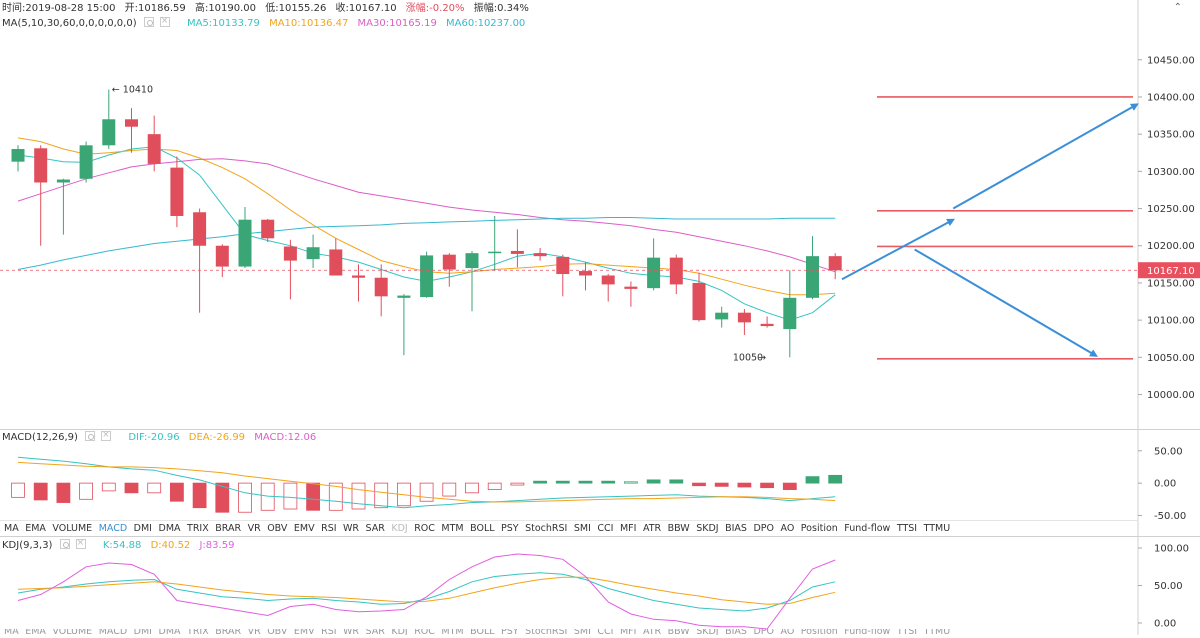 The width and height of the screenshot is (1200, 638). Describe the element at coordinates (582, 528) in the screenshot. I see `tab-smi: SMI` at that location.